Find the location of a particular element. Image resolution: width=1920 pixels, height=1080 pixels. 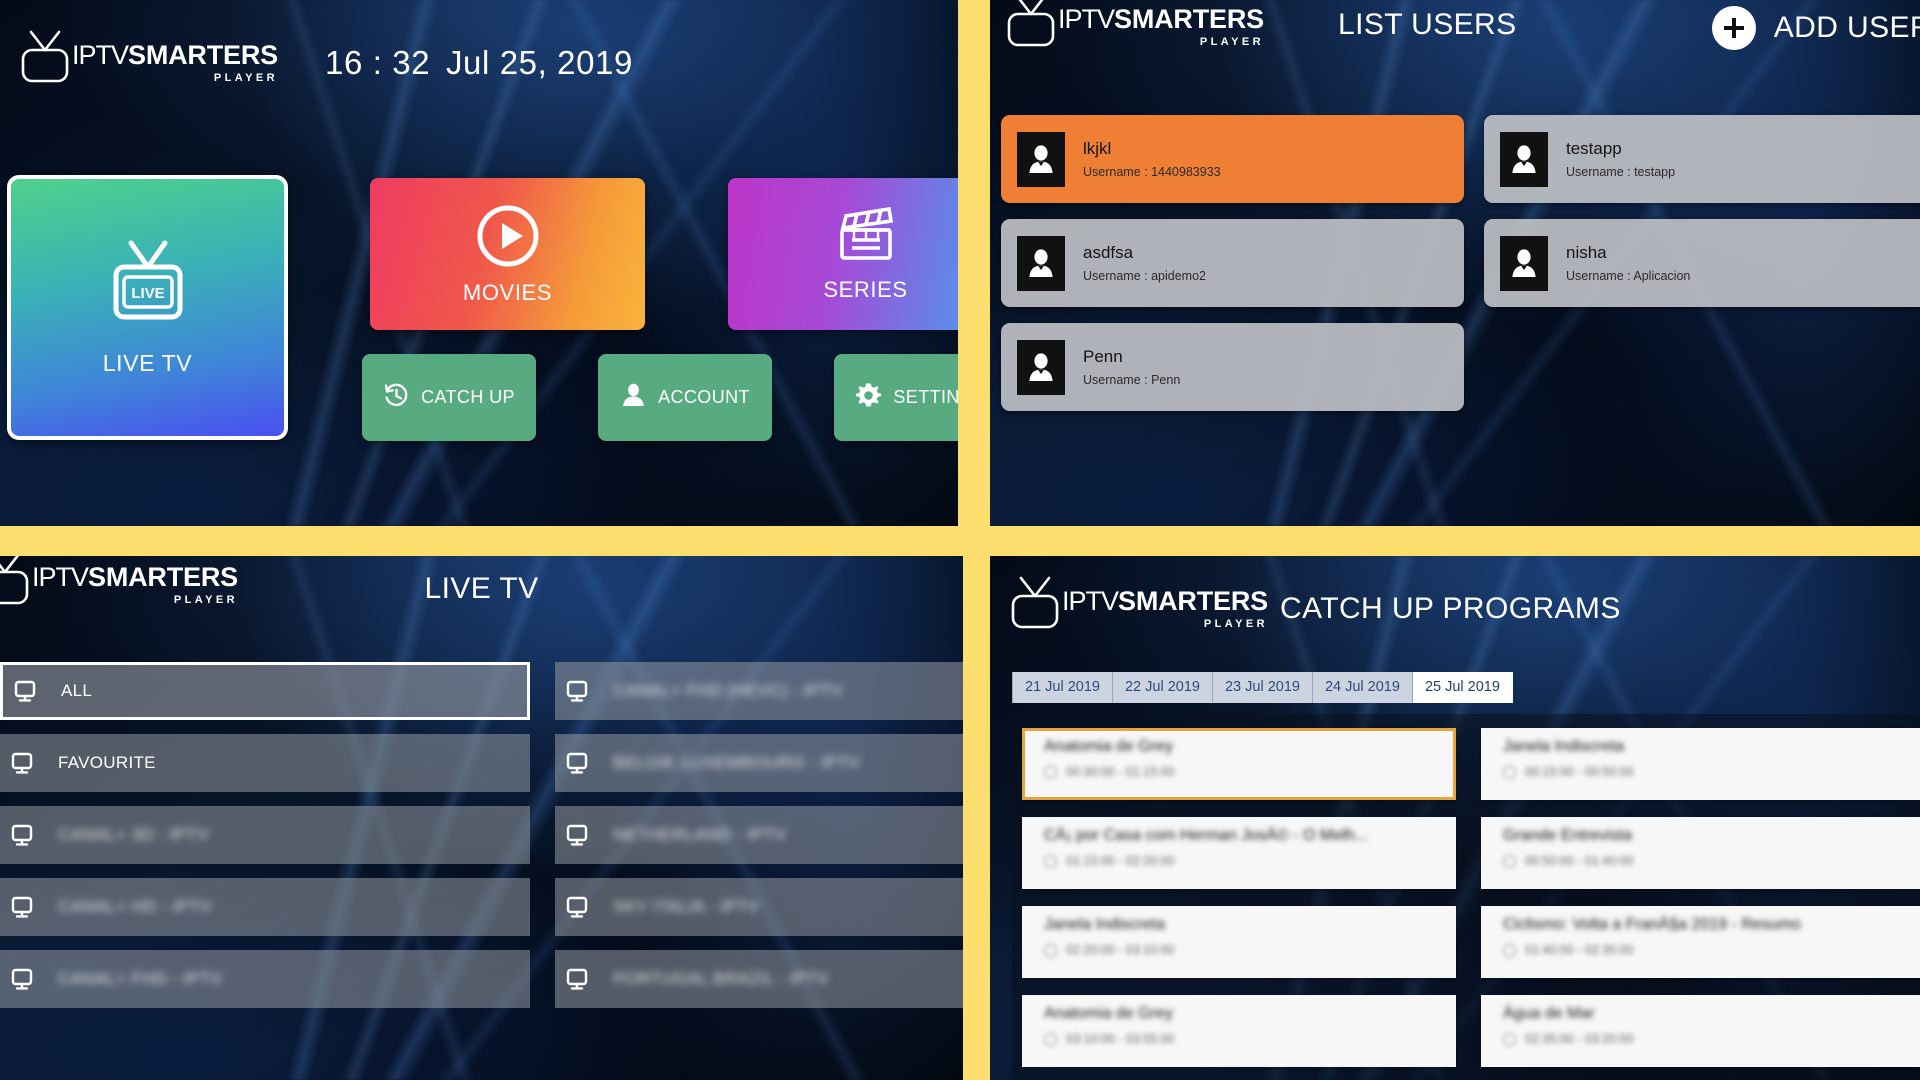

user-card: lkjkl Username : 1440983933 is located at coordinates (1232, 159).